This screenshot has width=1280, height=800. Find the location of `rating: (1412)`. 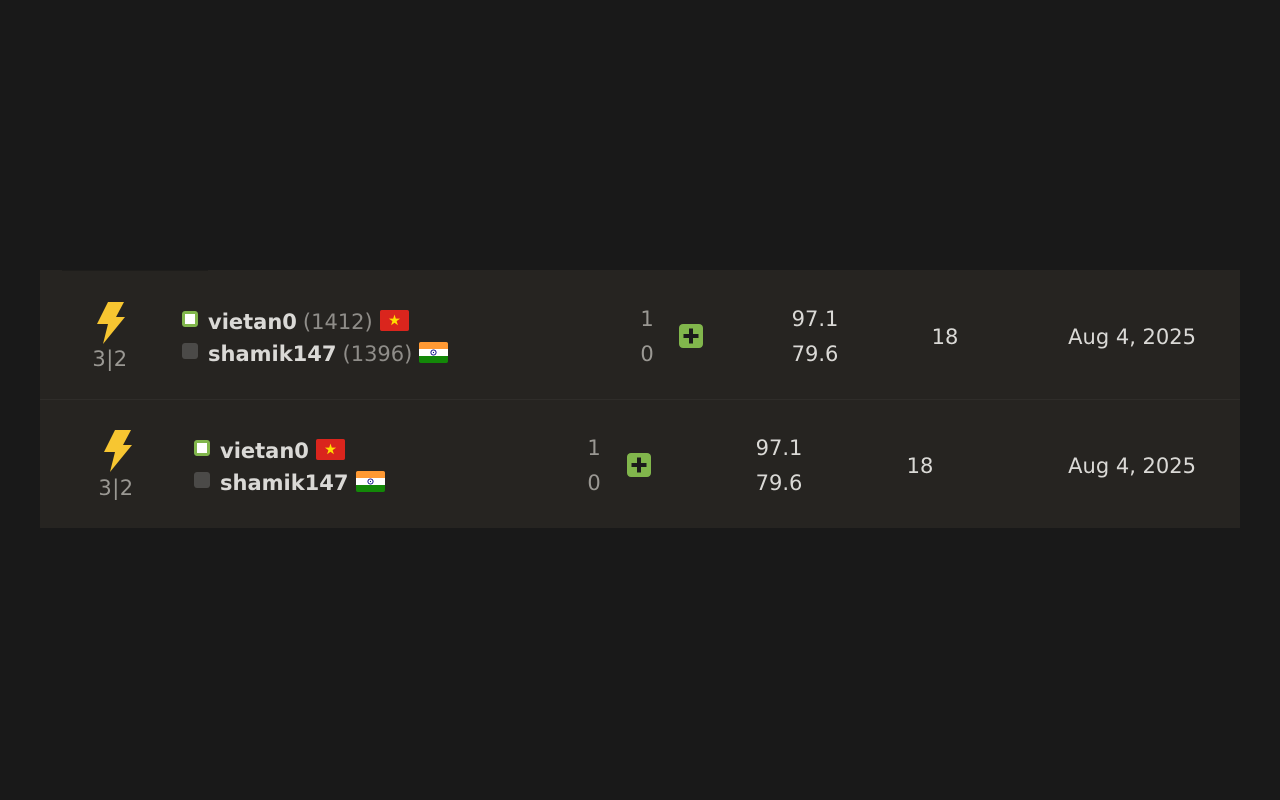

rating: (1412) is located at coordinates (337, 322).